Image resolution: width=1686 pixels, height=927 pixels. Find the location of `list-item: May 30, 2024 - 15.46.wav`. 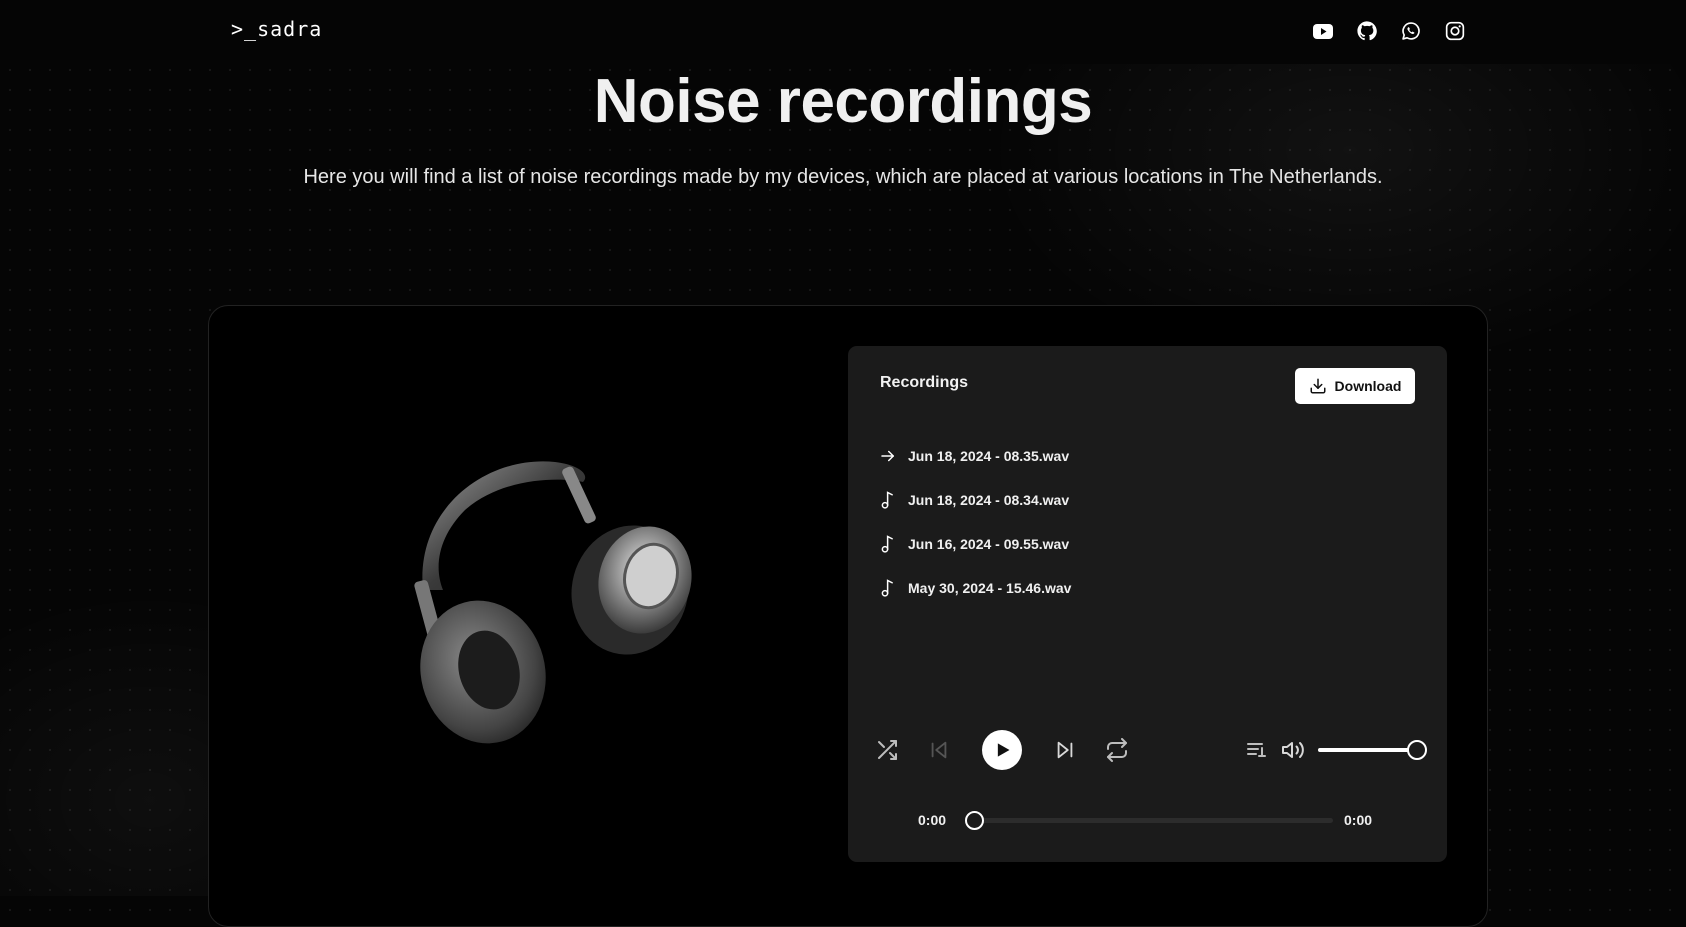

list-item: May 30, 2024 - 15.46.wav is located at coordinates (974, 588).